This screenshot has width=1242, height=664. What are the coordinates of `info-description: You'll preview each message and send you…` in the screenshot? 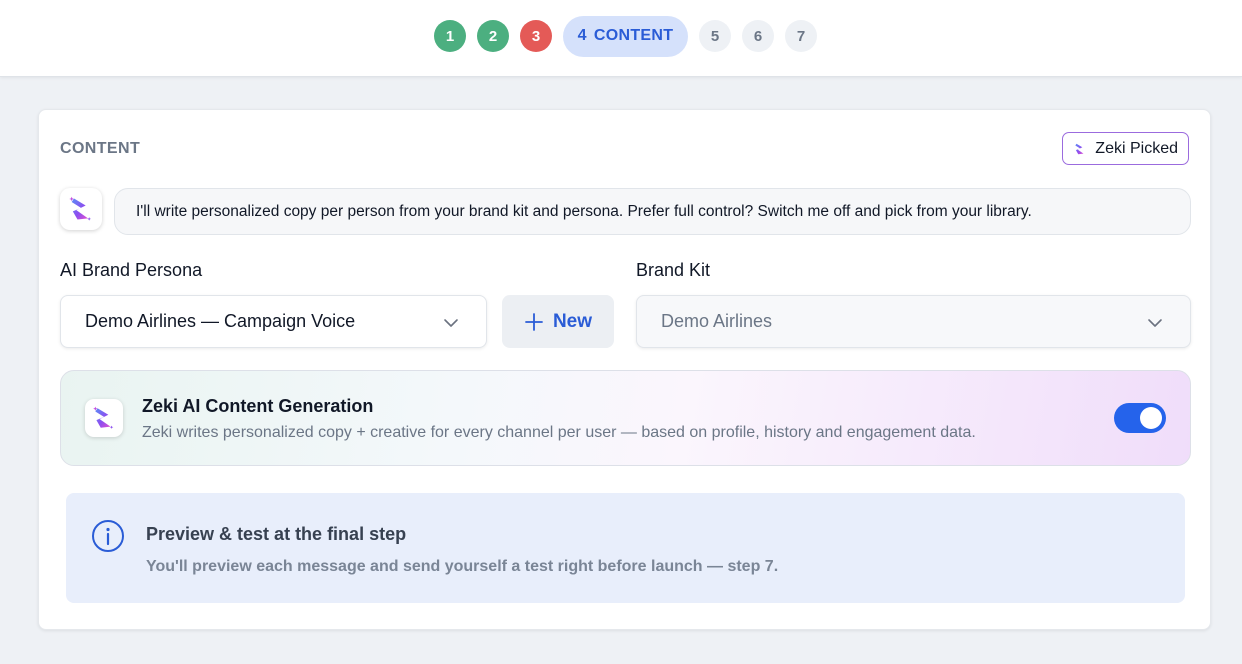 It's located at (462, 566).